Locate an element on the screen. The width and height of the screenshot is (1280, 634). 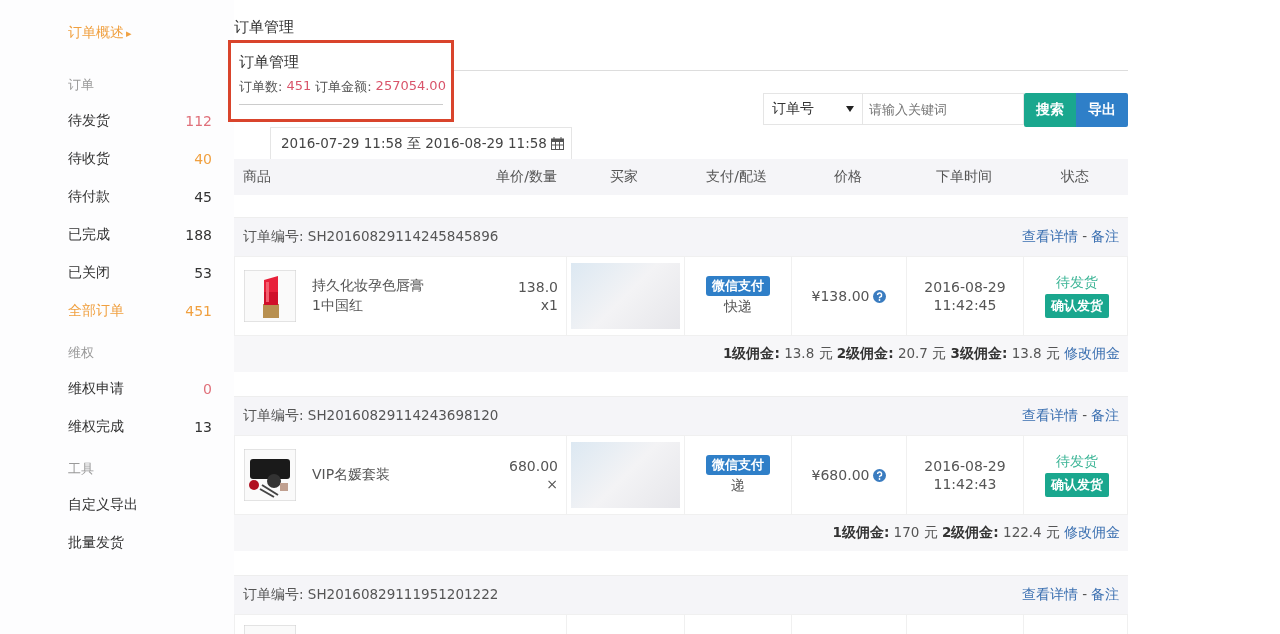
page-title: 订单管理 is located at coordinates (264, 28).